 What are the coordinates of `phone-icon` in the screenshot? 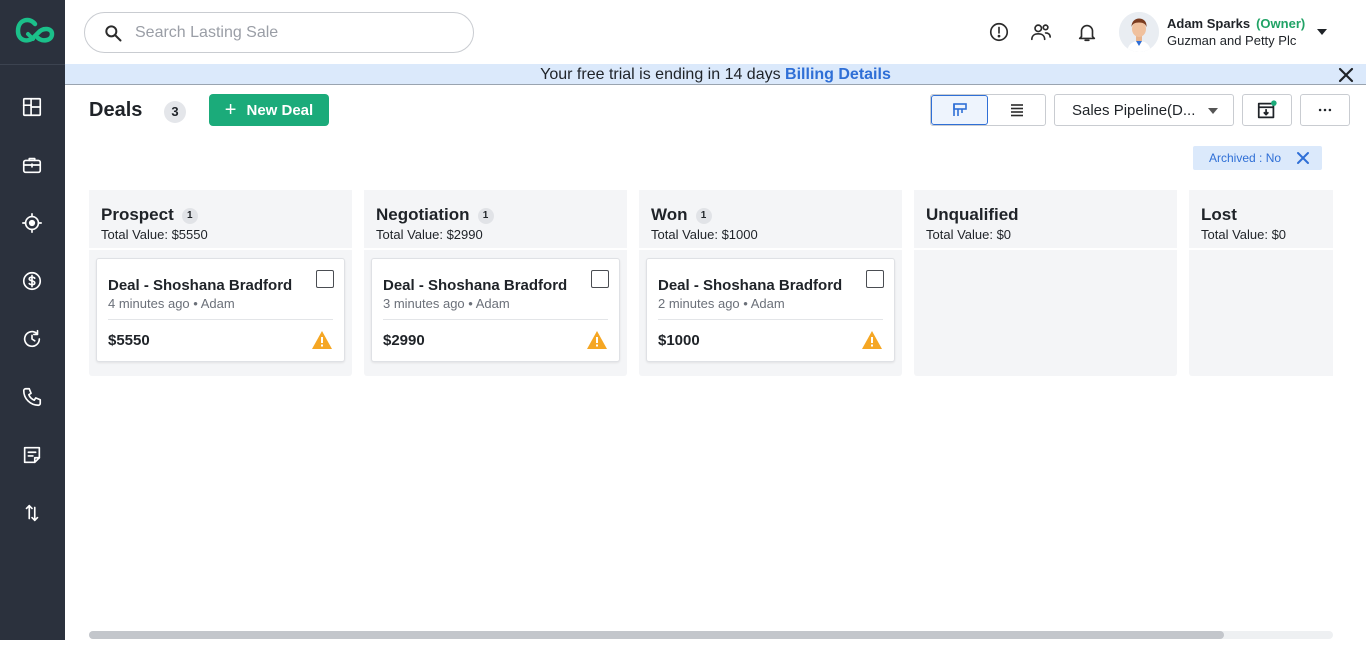 It's located at (32, 397).